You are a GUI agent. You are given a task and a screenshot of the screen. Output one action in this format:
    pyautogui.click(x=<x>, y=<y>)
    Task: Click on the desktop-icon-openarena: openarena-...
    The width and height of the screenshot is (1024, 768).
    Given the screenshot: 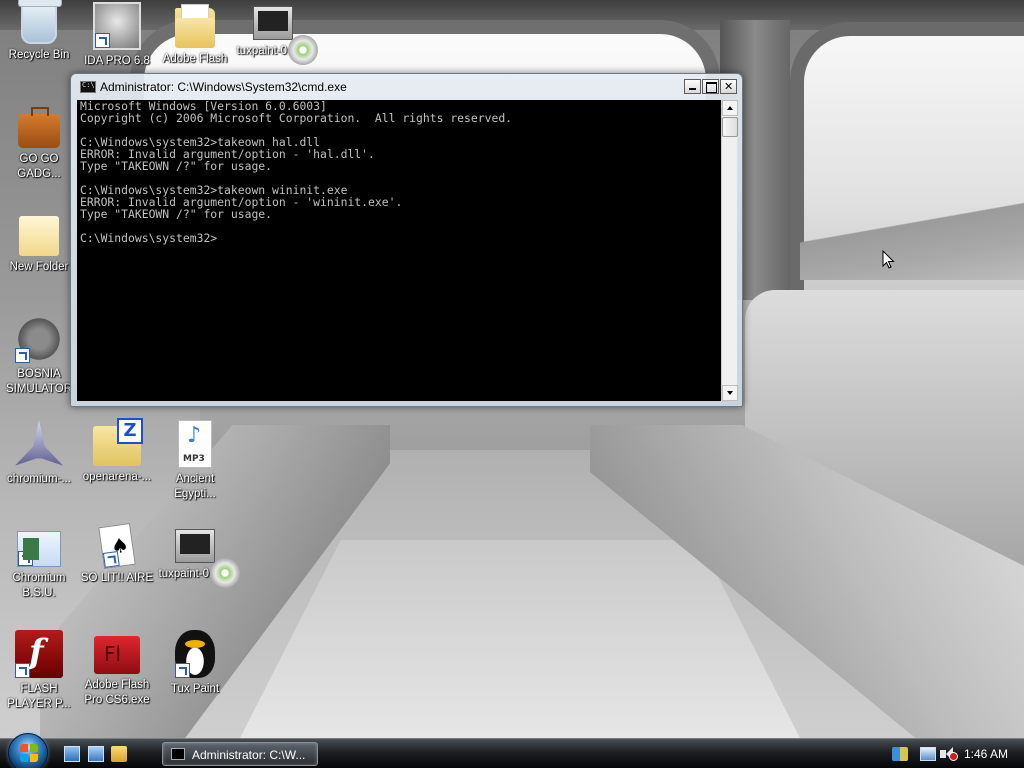 What is the action you would take?
    pyautogui.click(x=117, y=451)
    